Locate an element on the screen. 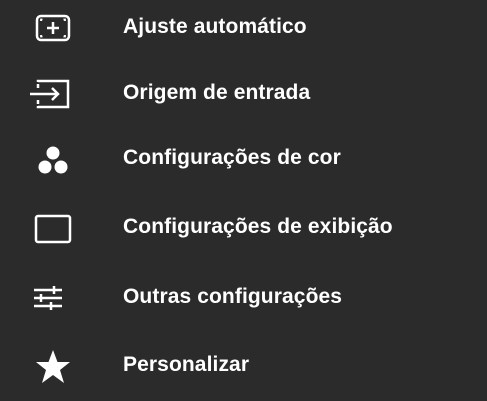 The width and height of the screenshot is (487, 401). display-rectangle-icon is located at coordinates (53, 228).